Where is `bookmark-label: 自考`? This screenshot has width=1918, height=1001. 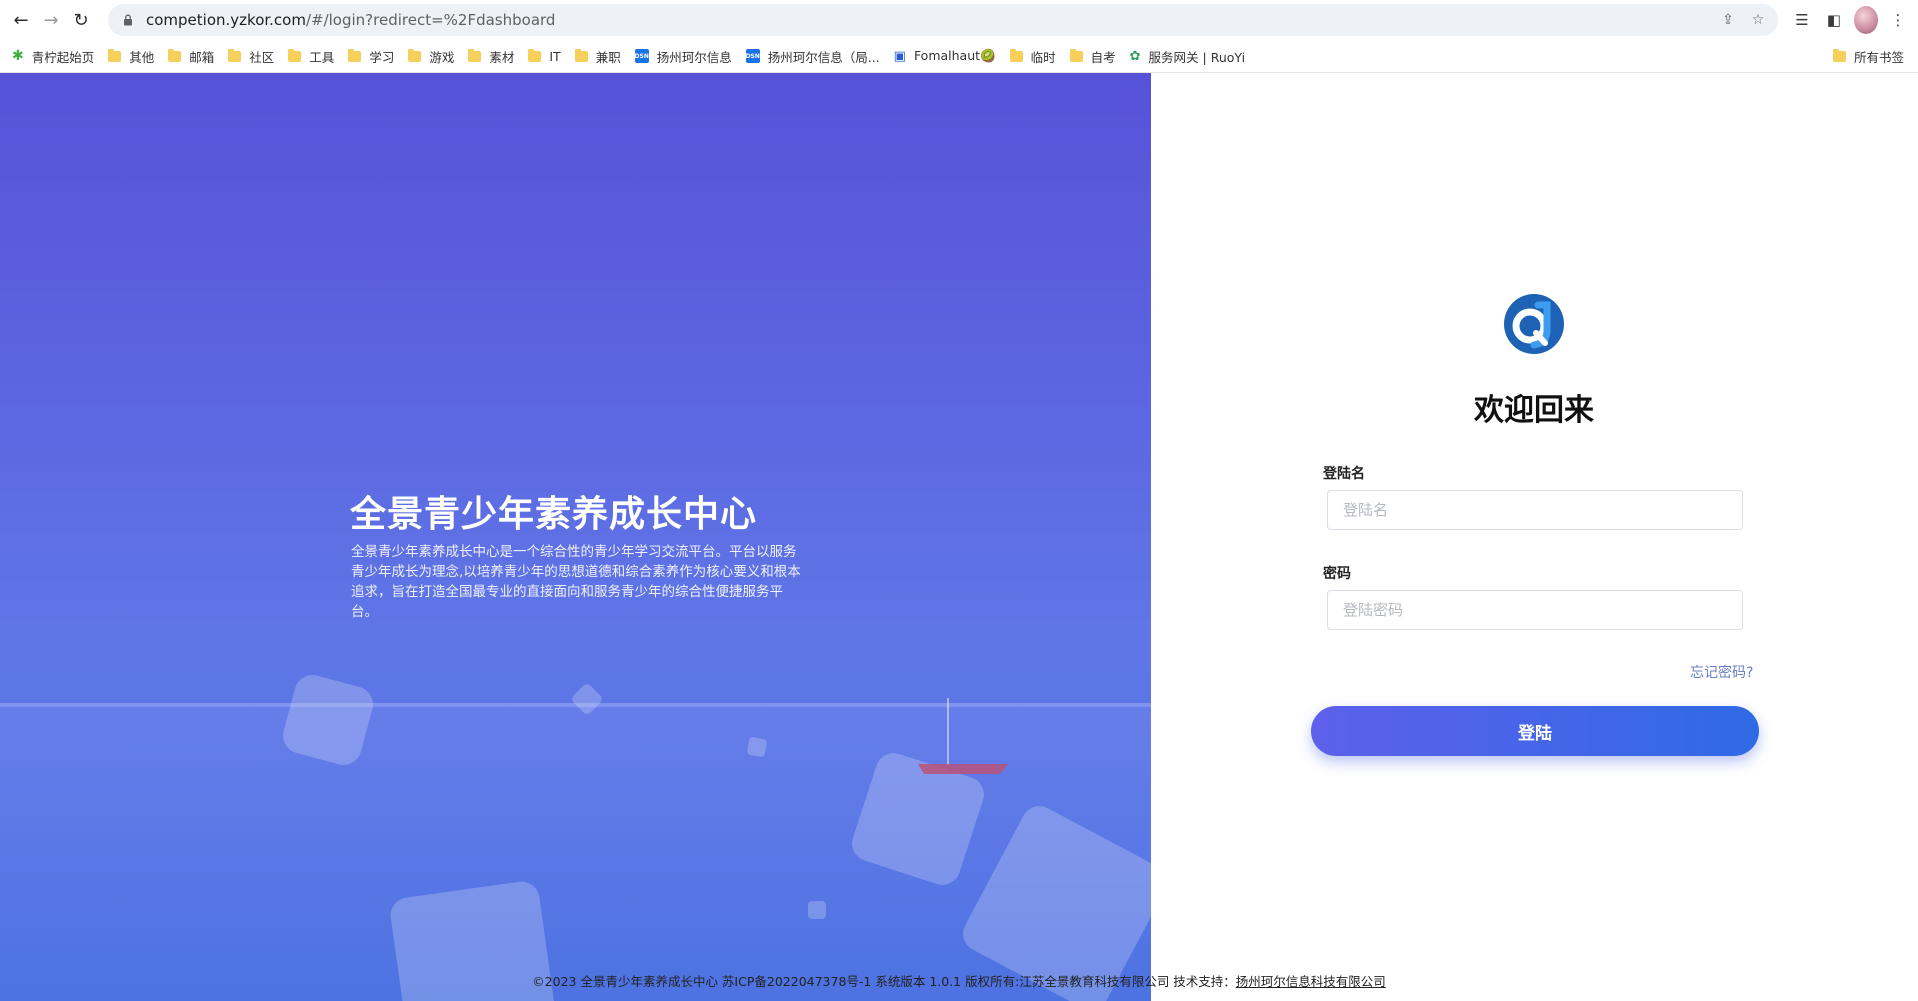
bookmark-label: 自考 is located at coordinates (1103, 57).